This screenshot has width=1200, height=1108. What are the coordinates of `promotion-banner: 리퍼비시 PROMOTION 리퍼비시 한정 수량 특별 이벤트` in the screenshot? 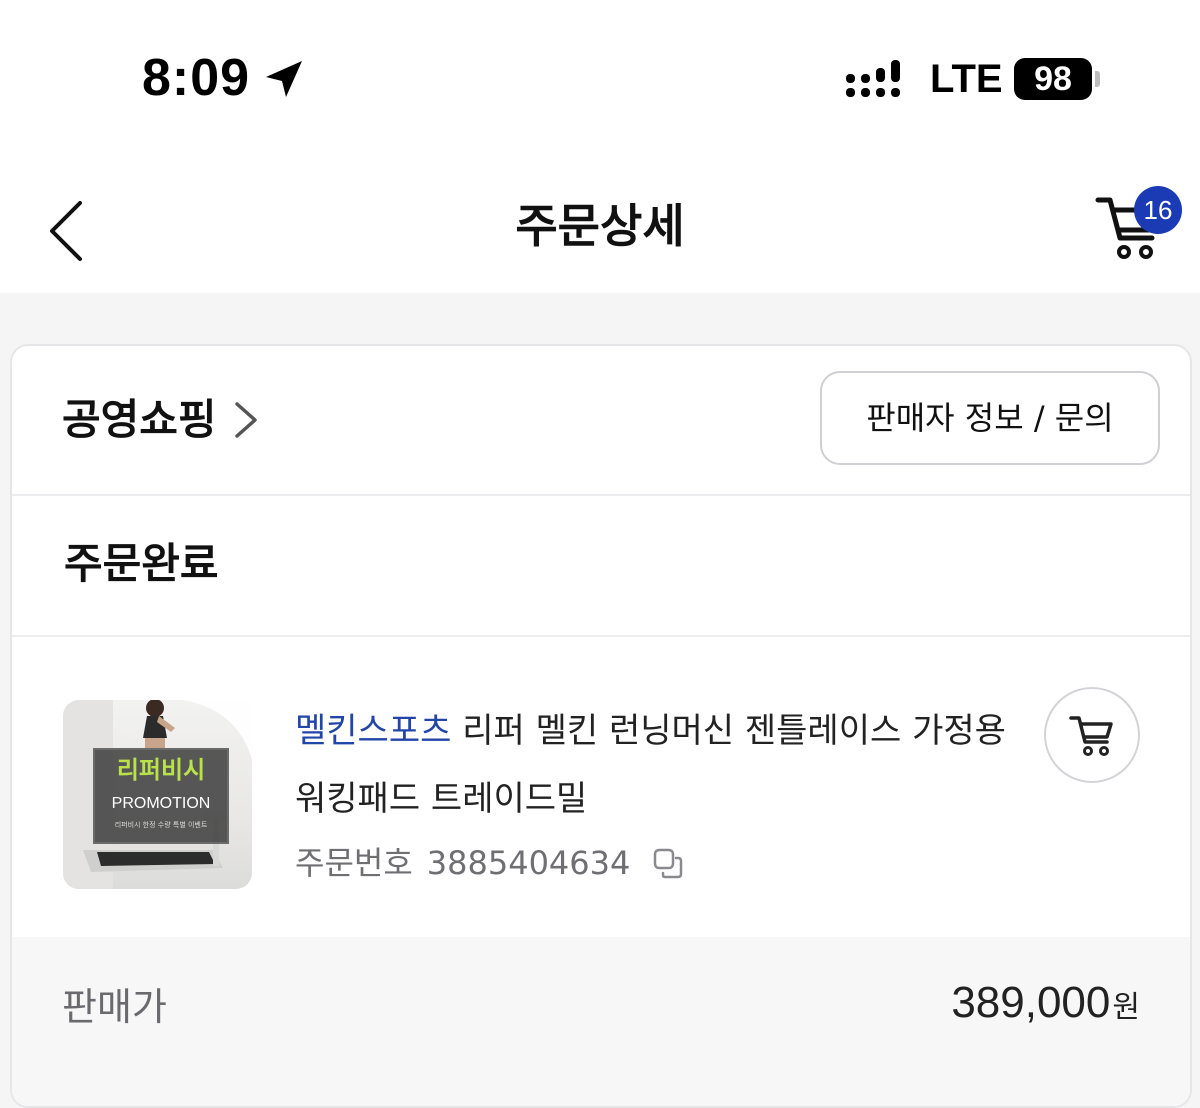 It's located at (161, 796).